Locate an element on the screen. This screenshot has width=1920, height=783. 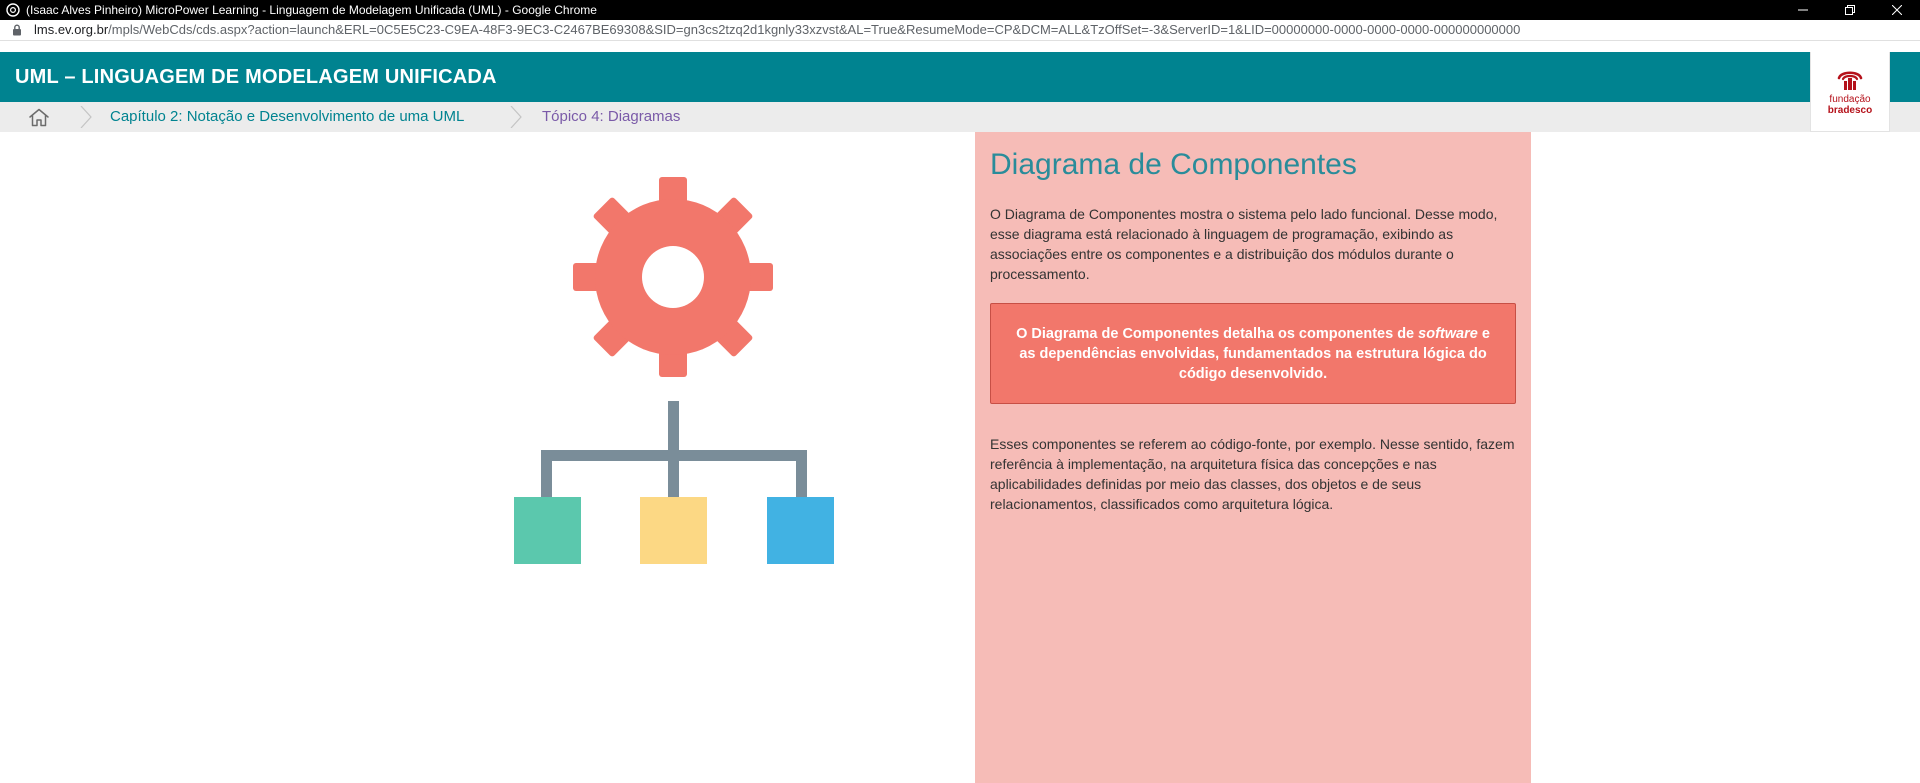
restore-icon is located at coordinates (1850, 10).